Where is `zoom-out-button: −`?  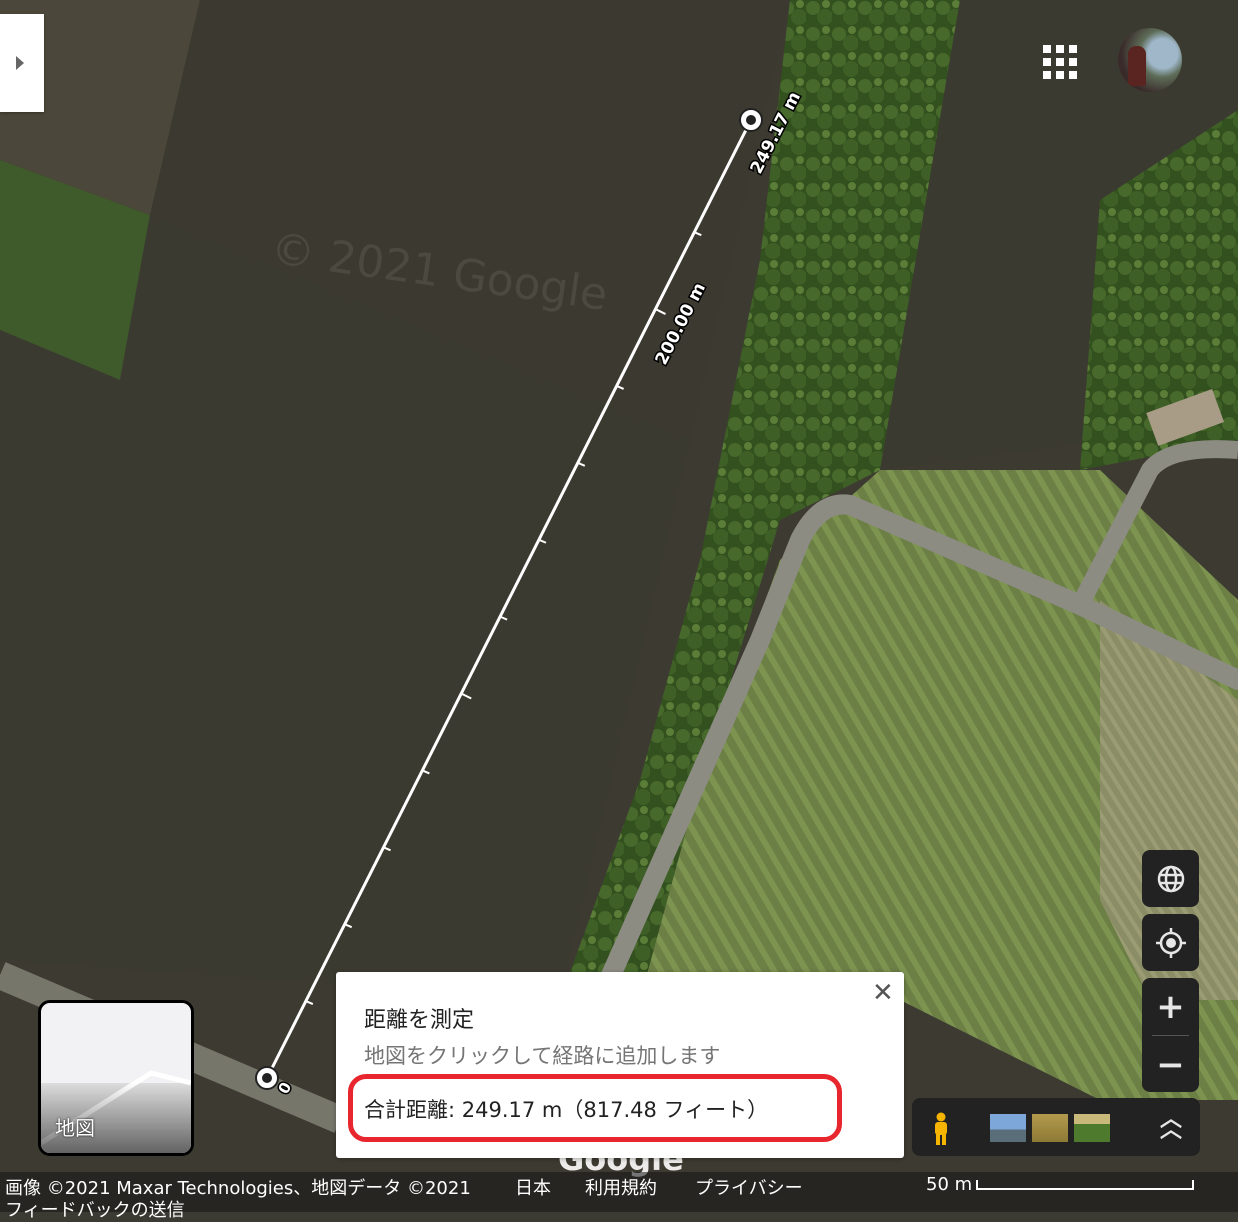 zoom-out-button: − is located at coordinates (1170, 1064).